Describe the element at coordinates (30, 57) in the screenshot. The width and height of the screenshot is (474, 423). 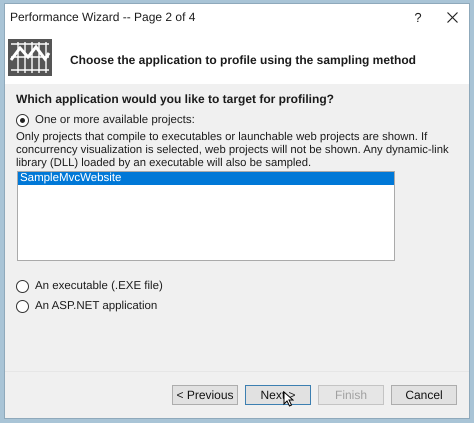
I see `performance-chart-icon` at that location.